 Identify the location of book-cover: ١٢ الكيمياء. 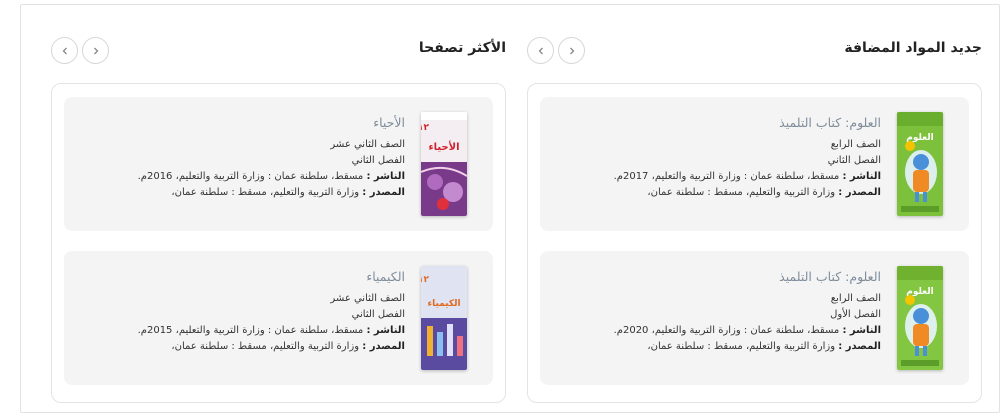
(444, 318).